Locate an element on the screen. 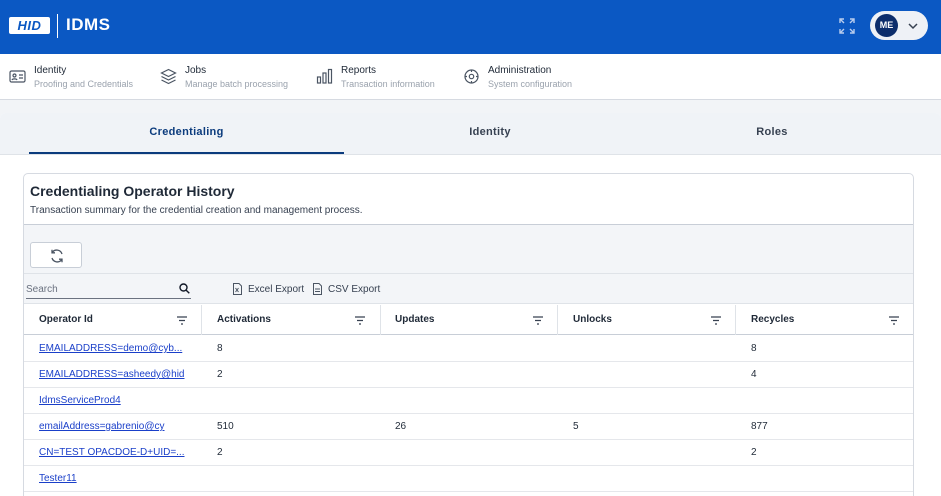  column-header-label: Recycles is located at coordinates (773, 319).